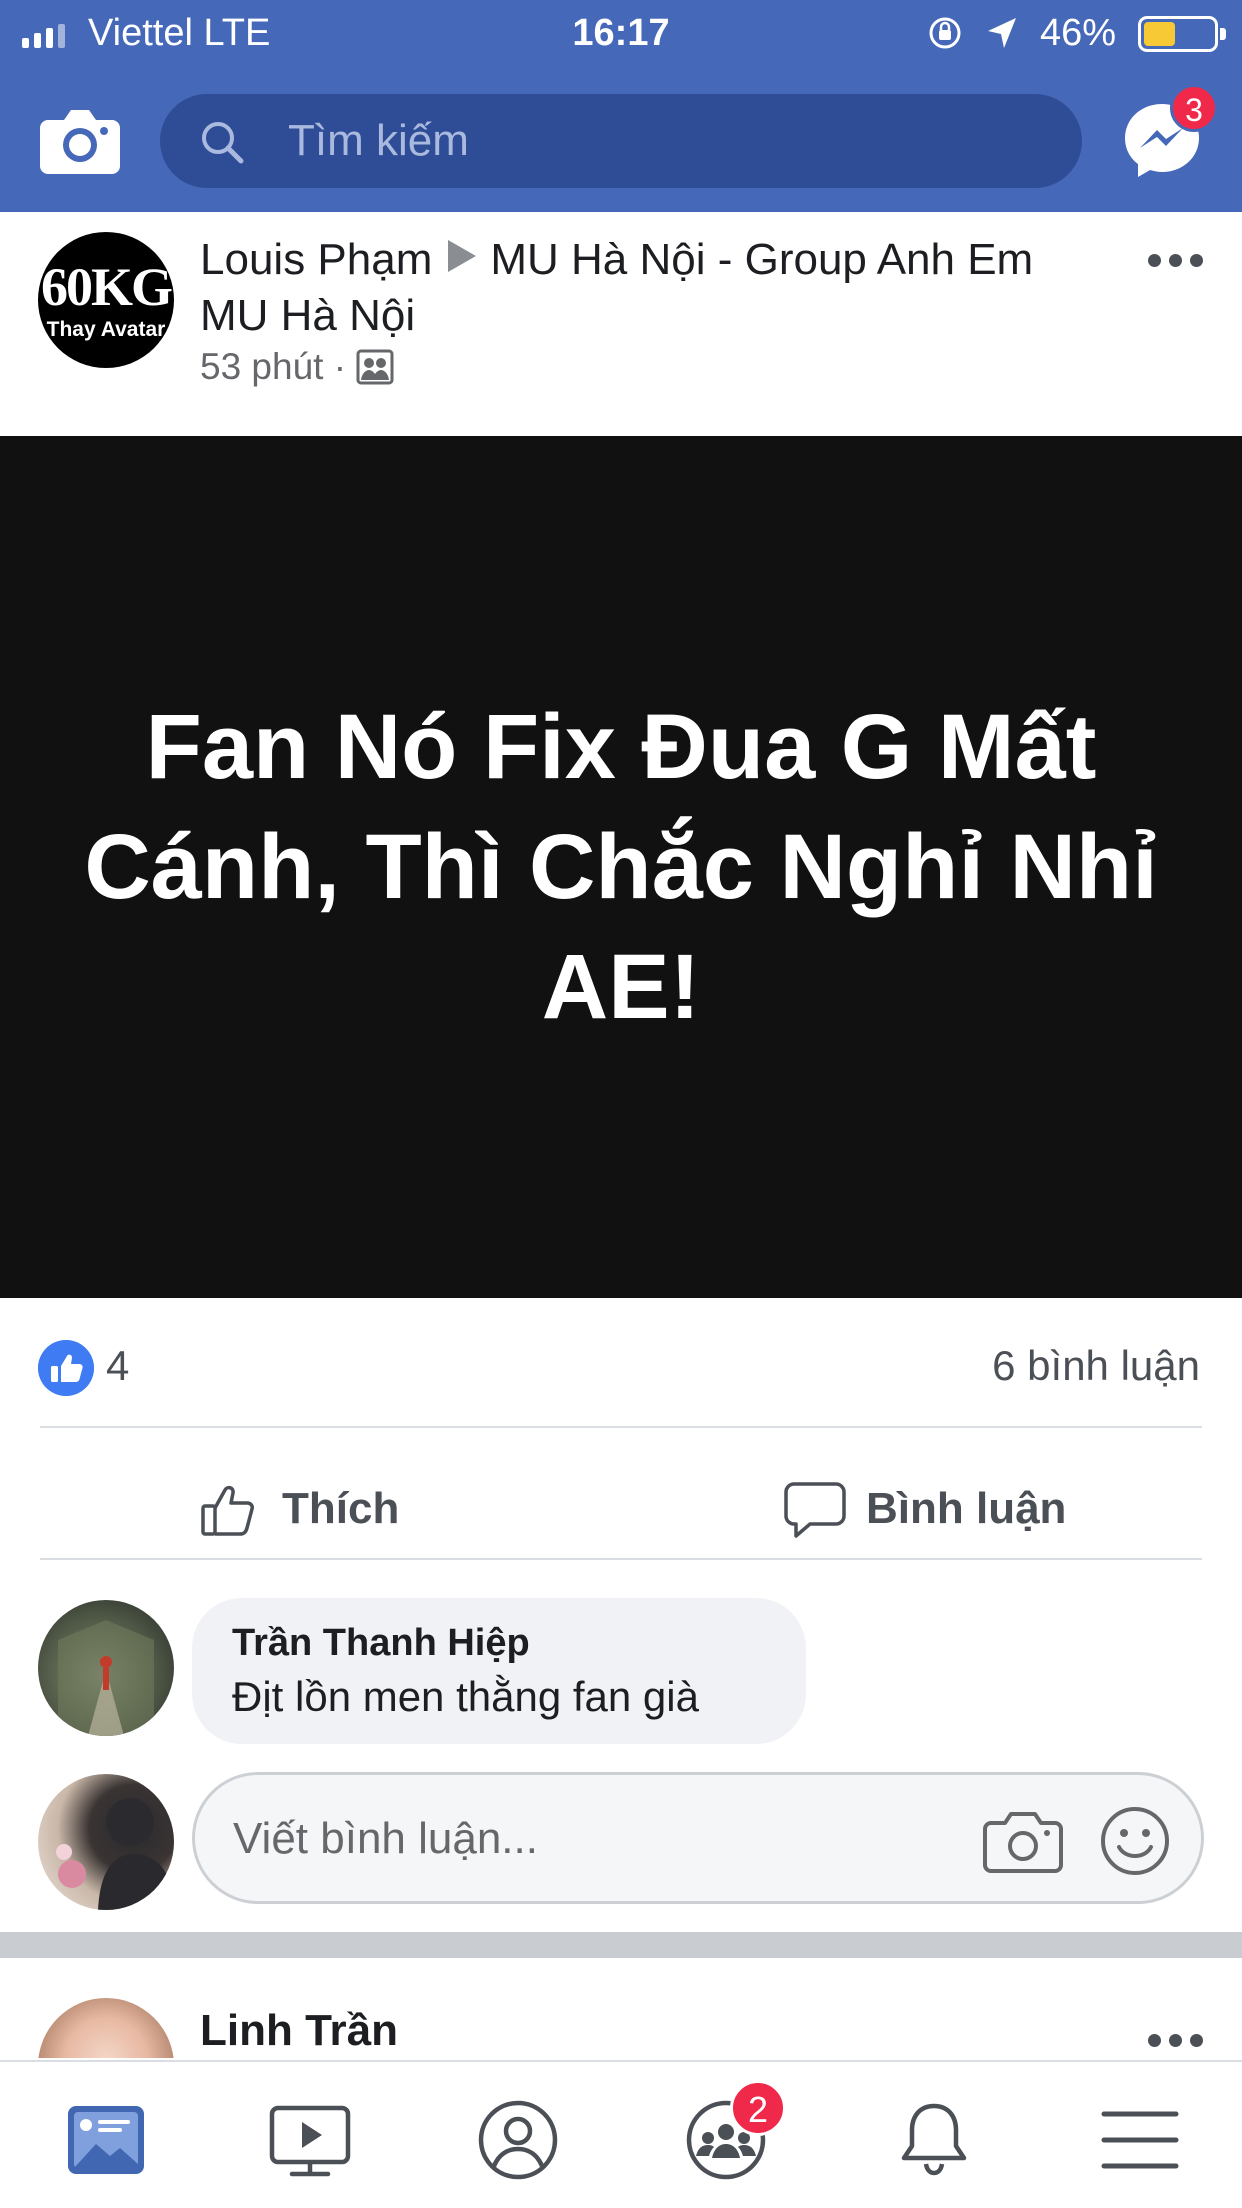 Image resolution: width=1242 pixels, height=2208 pixels. What do you see at coordinates (945, 33) in the screenshot?
I see `orientation-lock-icon` at bounding box center [945, 33].